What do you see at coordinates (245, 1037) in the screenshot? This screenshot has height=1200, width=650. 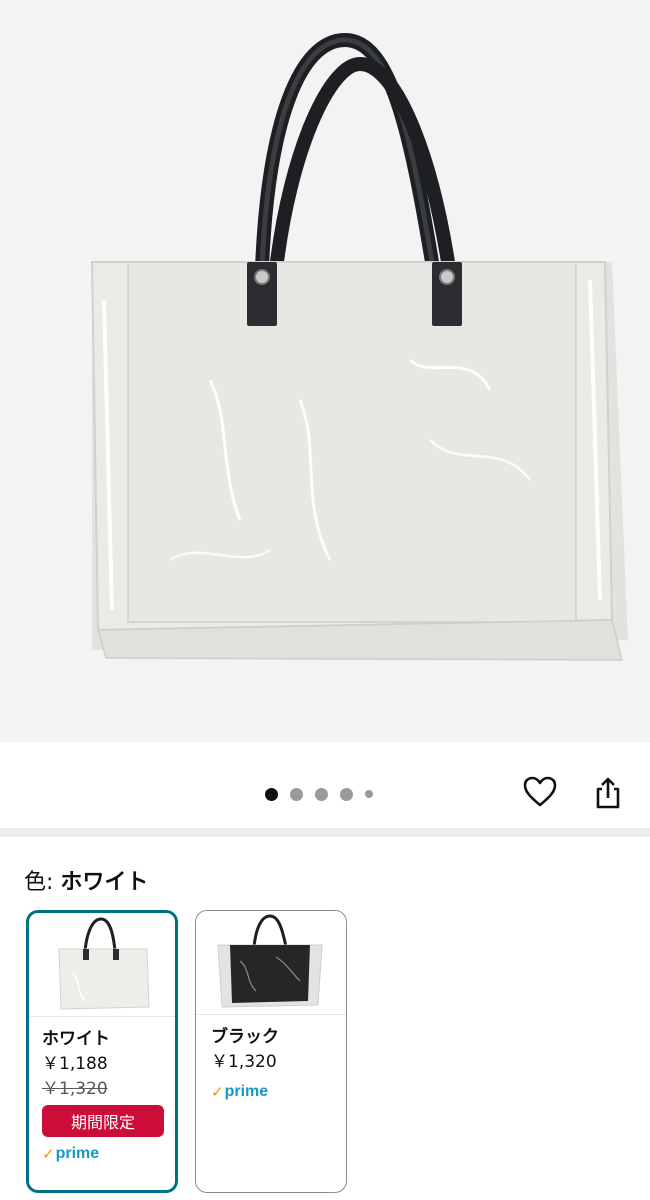 I see `swatch-name: ブラック` at bounding box center [245, 1037].